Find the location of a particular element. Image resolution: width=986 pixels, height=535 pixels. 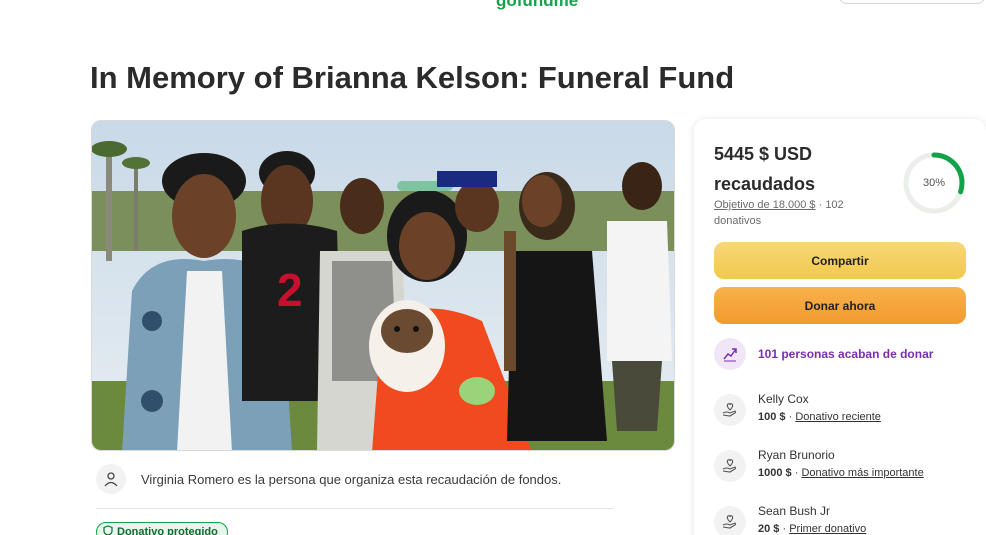

donor-amount: 1000 $ is located at coordinates (775, 473).